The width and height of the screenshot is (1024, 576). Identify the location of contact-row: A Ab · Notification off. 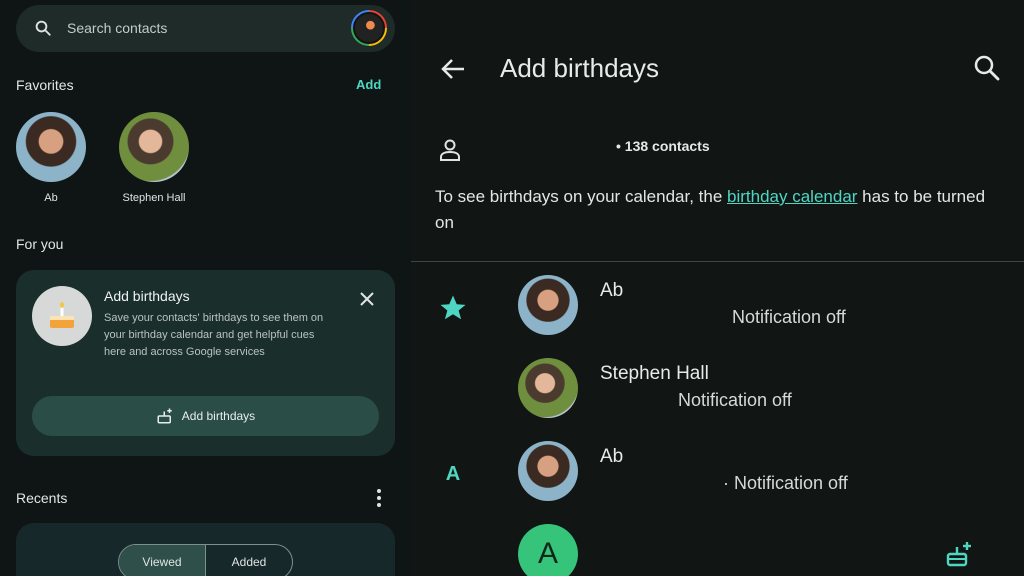
(717, 481).